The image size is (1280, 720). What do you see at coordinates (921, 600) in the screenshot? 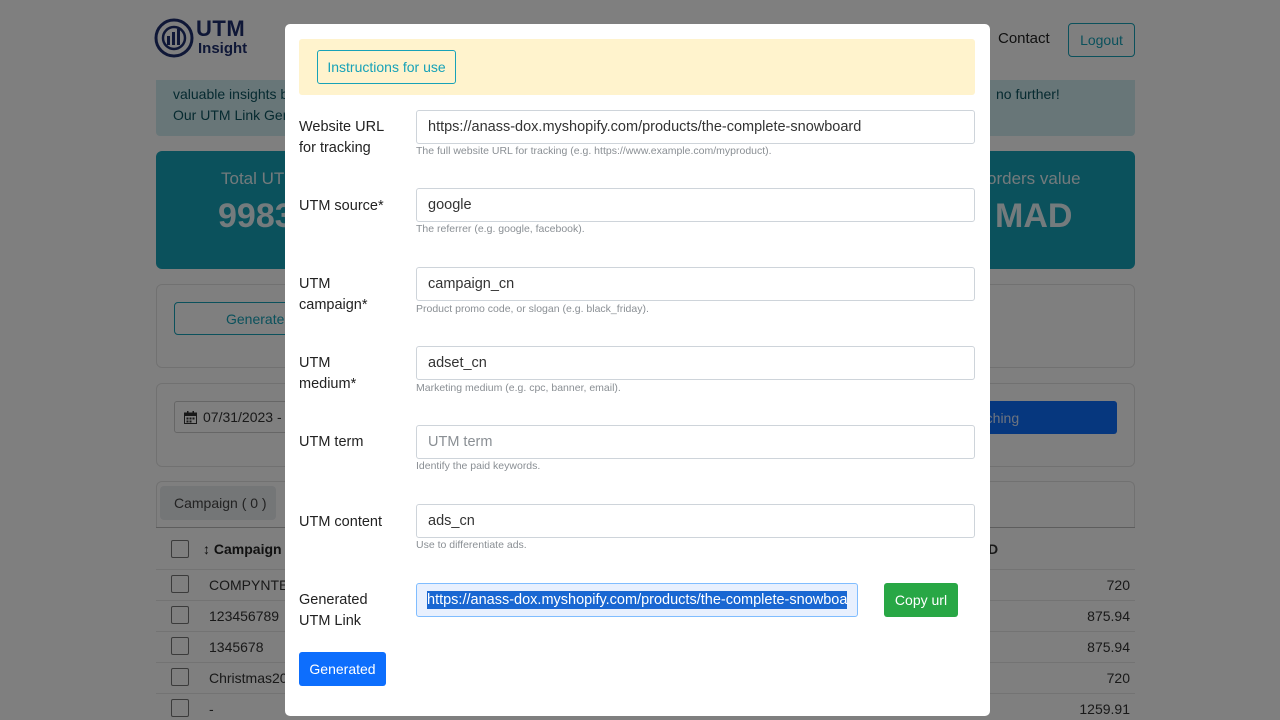
I see `copy-url-button: Copy url` at bounding box center [921, 600].